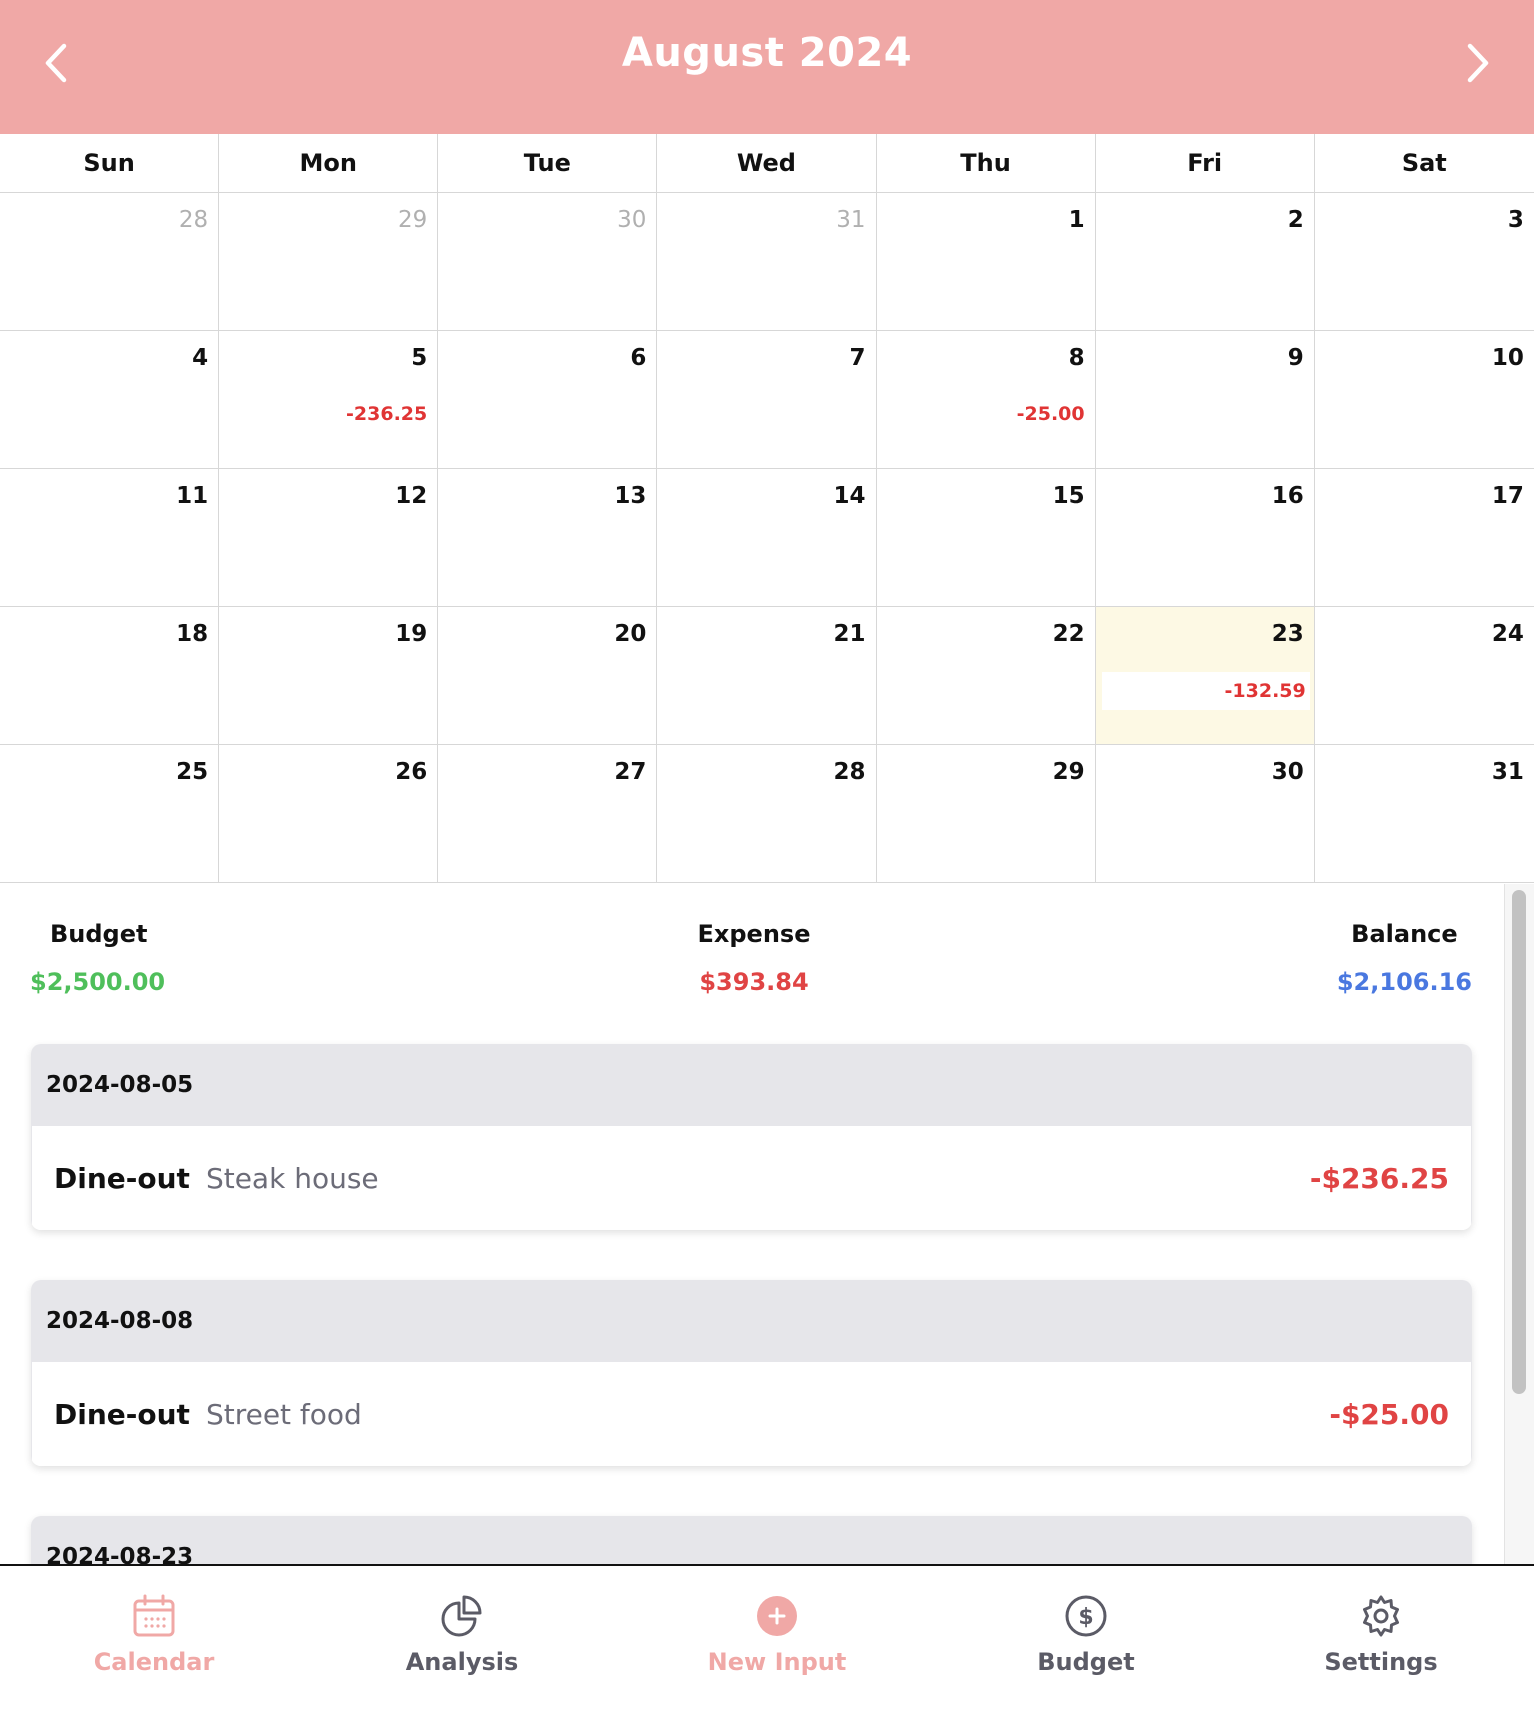 The height and width of the screenshot is (1736, 1534). Describe the element at coordinates (1287, 634) in the screenshot. I see `day-number: 23` at that location.